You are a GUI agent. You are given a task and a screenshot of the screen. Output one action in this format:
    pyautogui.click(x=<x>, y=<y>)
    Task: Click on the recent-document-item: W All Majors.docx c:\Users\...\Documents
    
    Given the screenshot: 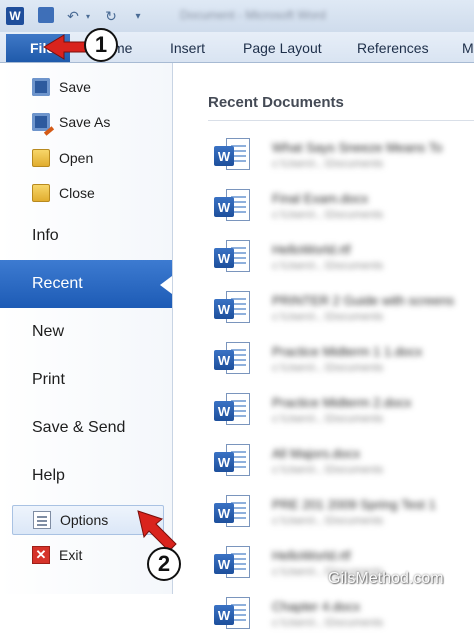 What is the action you would take?
    pyautogui.click(x=344, y=461)
    